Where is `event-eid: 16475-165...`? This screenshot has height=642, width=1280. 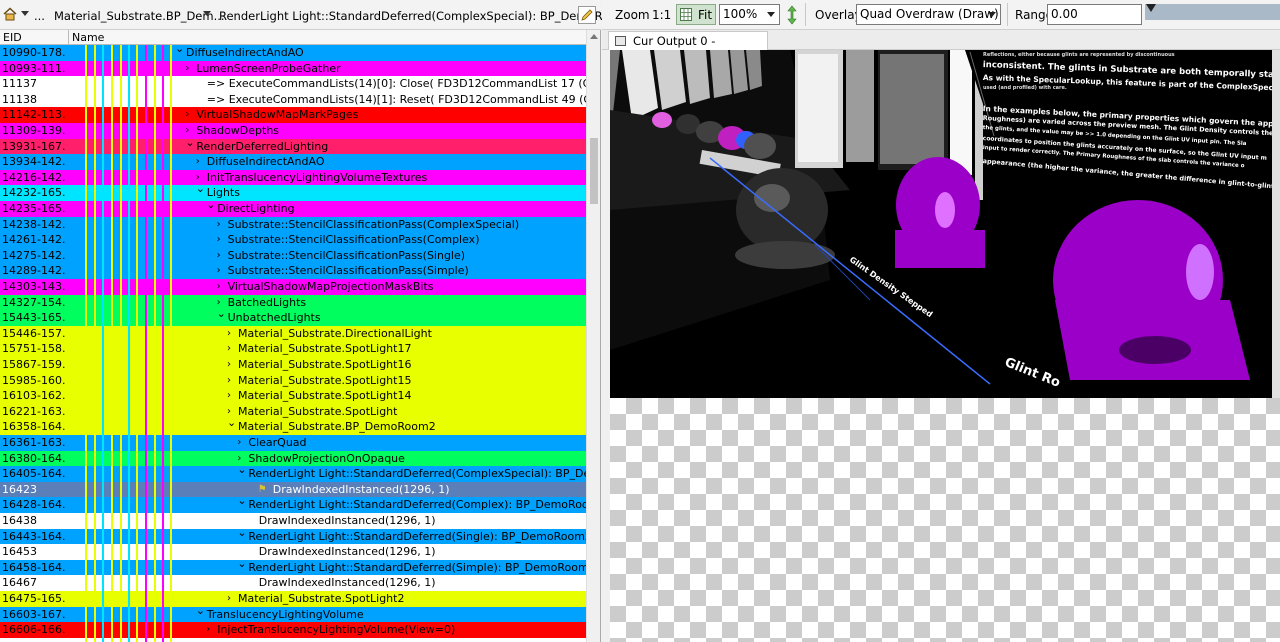 event-eid: 16475-165... is located at coordinates (34, 598).